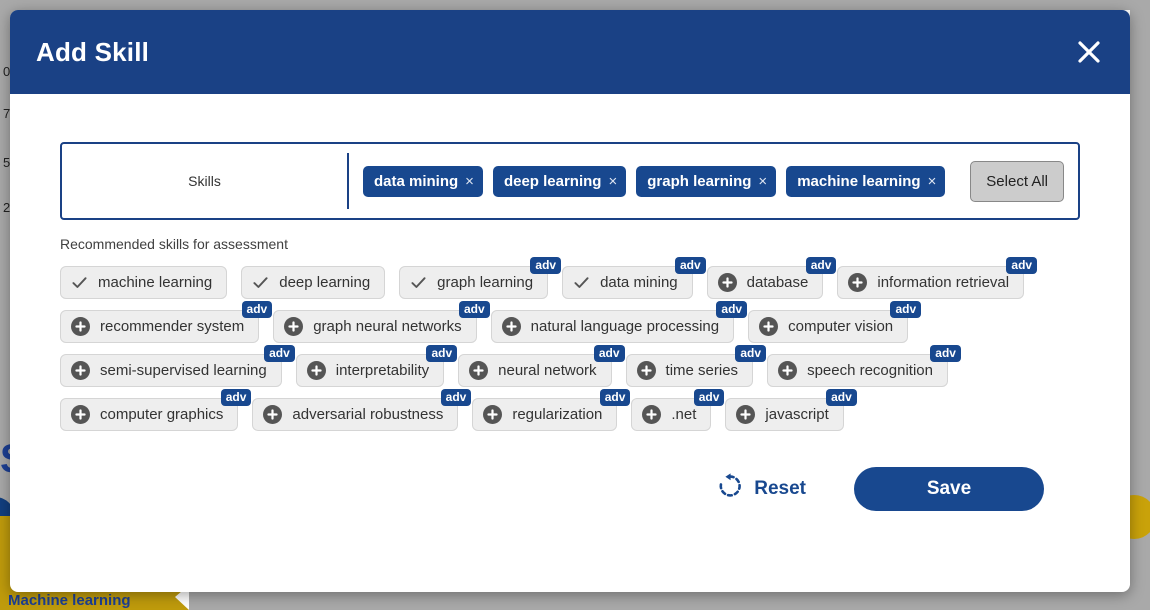  Describe the element at coordinates (69, 600) in the screenshot. I see `bg-banner-label: Machine learning` at that location.